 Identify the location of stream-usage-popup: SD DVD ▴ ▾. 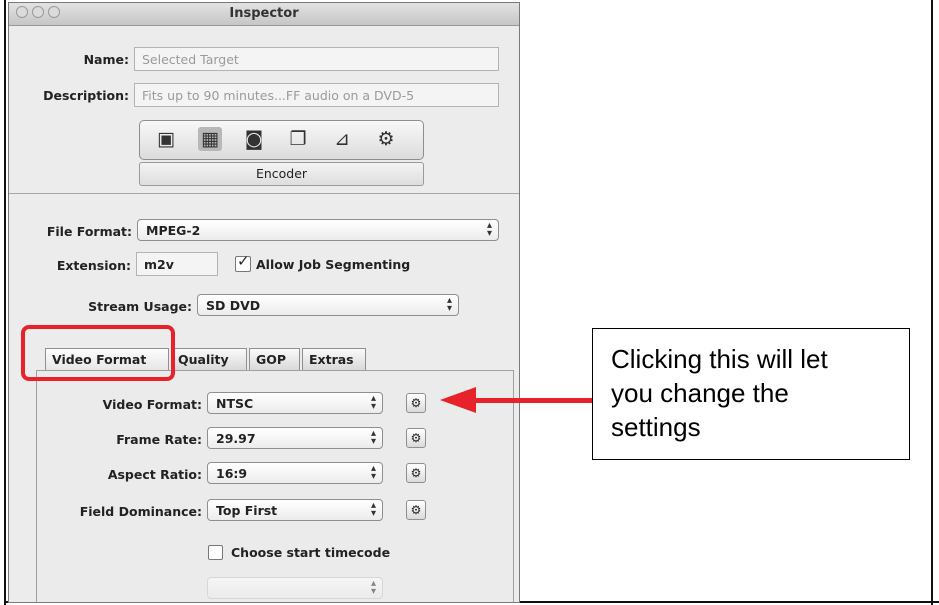
(328, 305).